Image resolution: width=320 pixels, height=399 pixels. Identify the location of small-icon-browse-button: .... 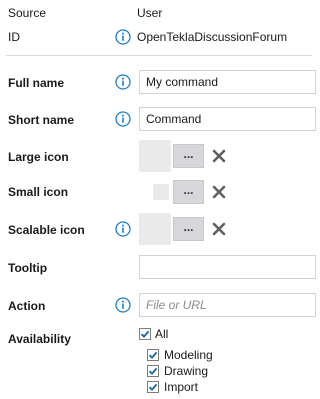
(188, 192).